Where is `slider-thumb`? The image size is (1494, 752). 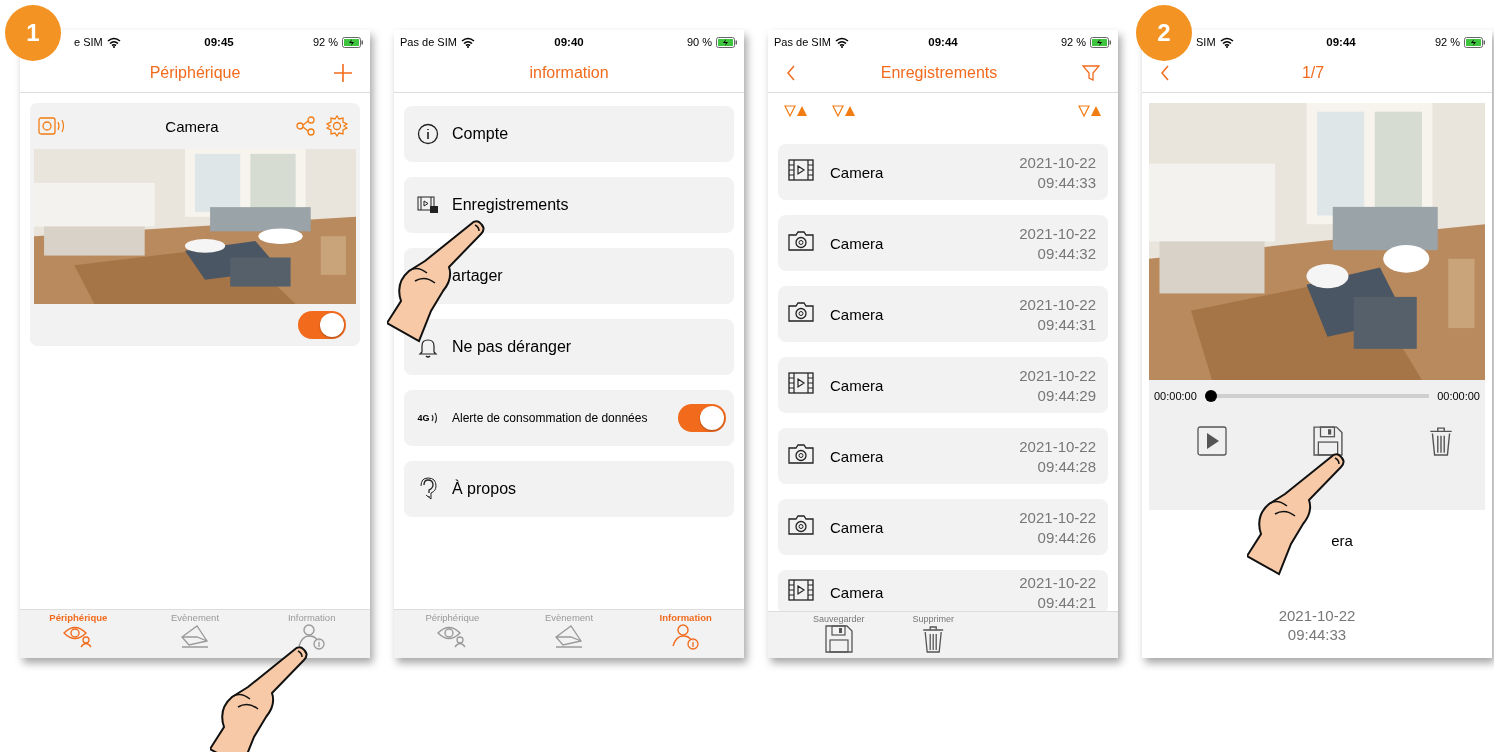
slider-thumb is located at coordinates (1210, 396).